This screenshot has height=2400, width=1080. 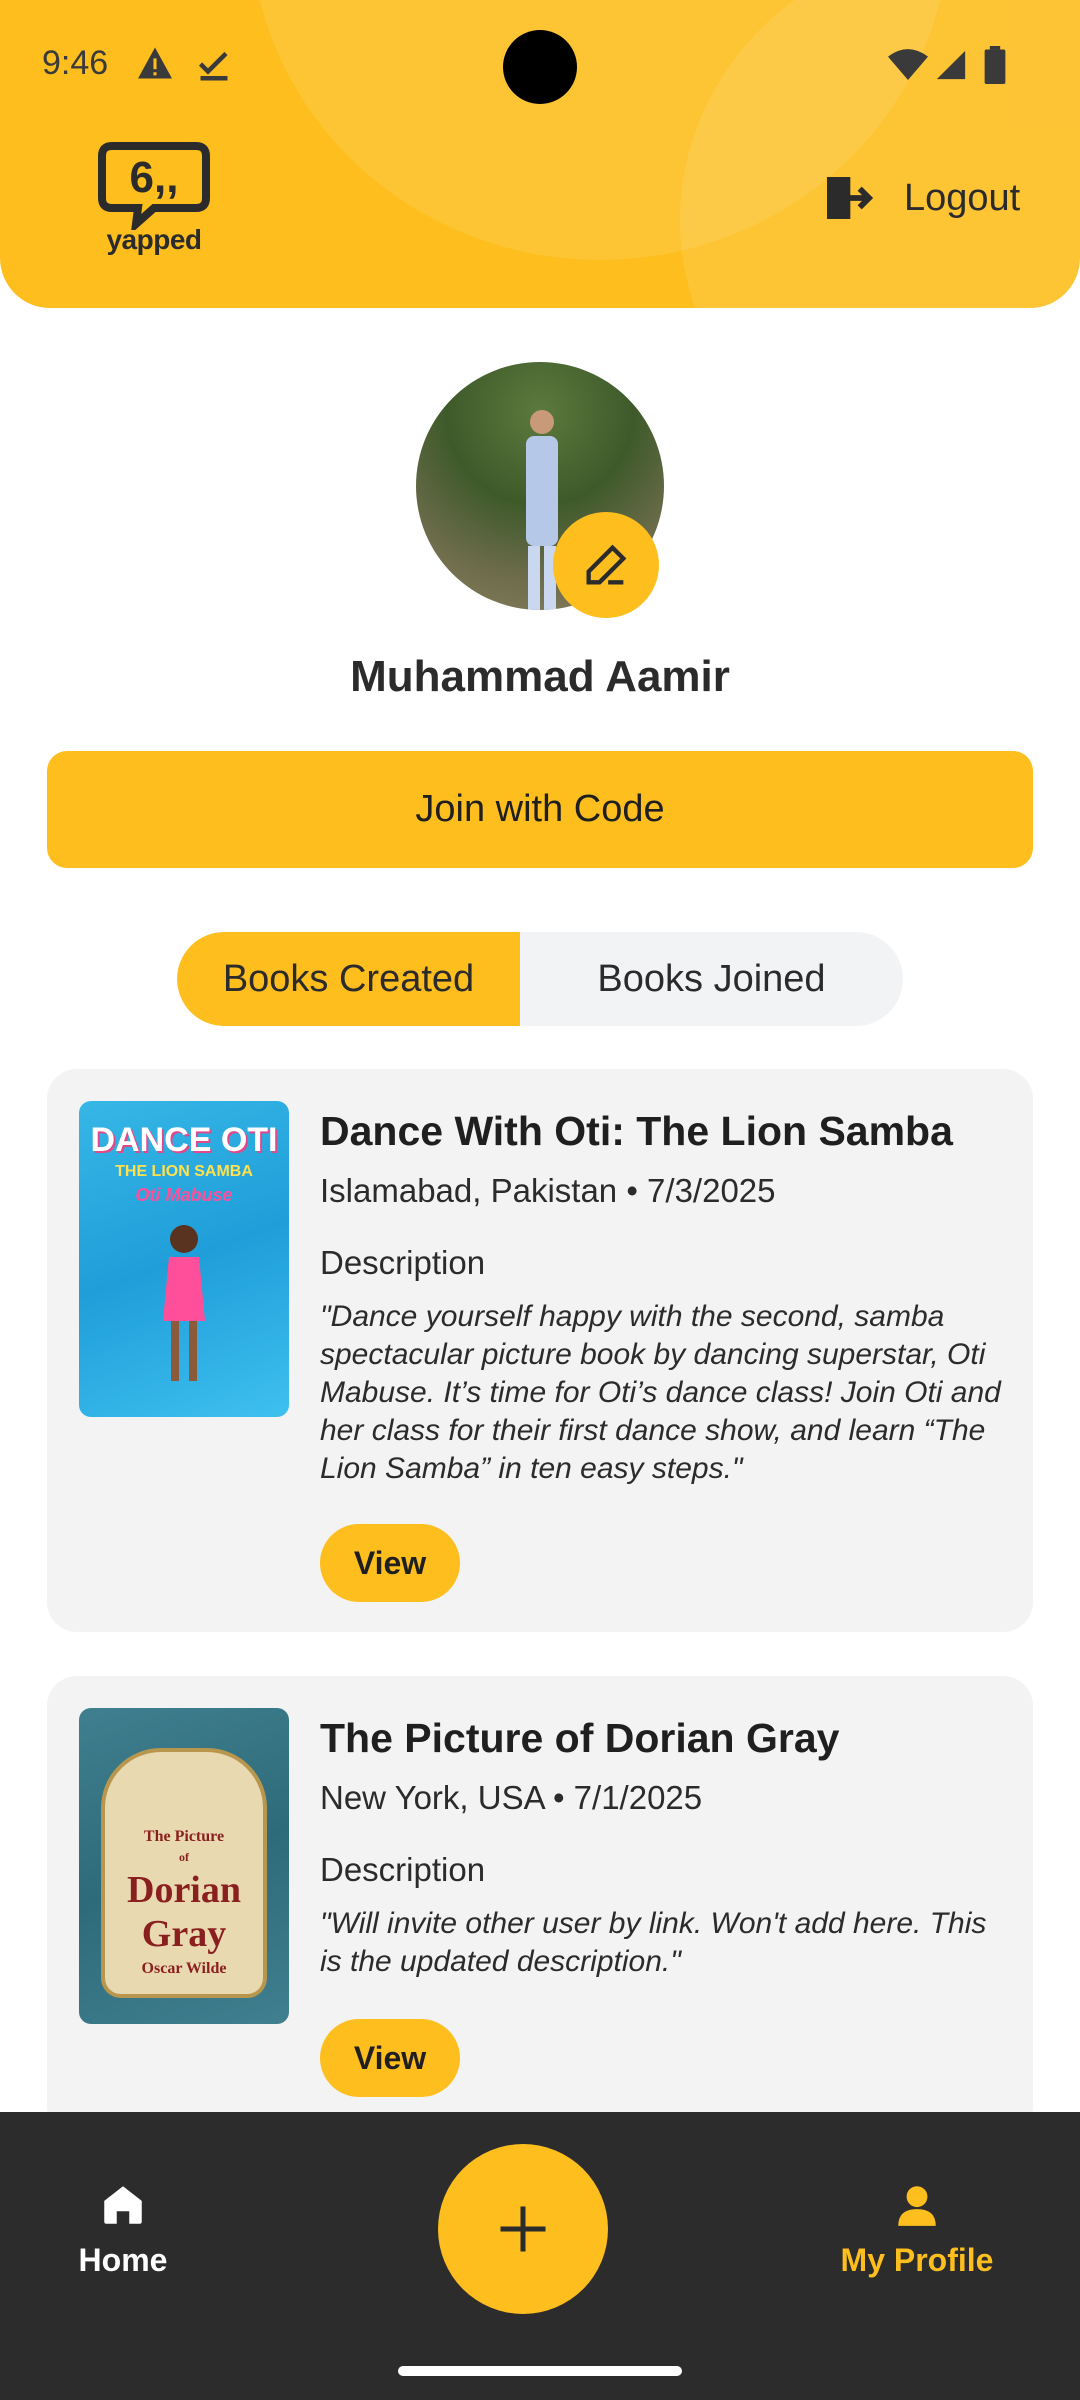 What do you see at coordinates (540, 154) in the screenshot?
I see `app-header: 9:46 6,, yapped Logout` at bounding box center [540, 154].